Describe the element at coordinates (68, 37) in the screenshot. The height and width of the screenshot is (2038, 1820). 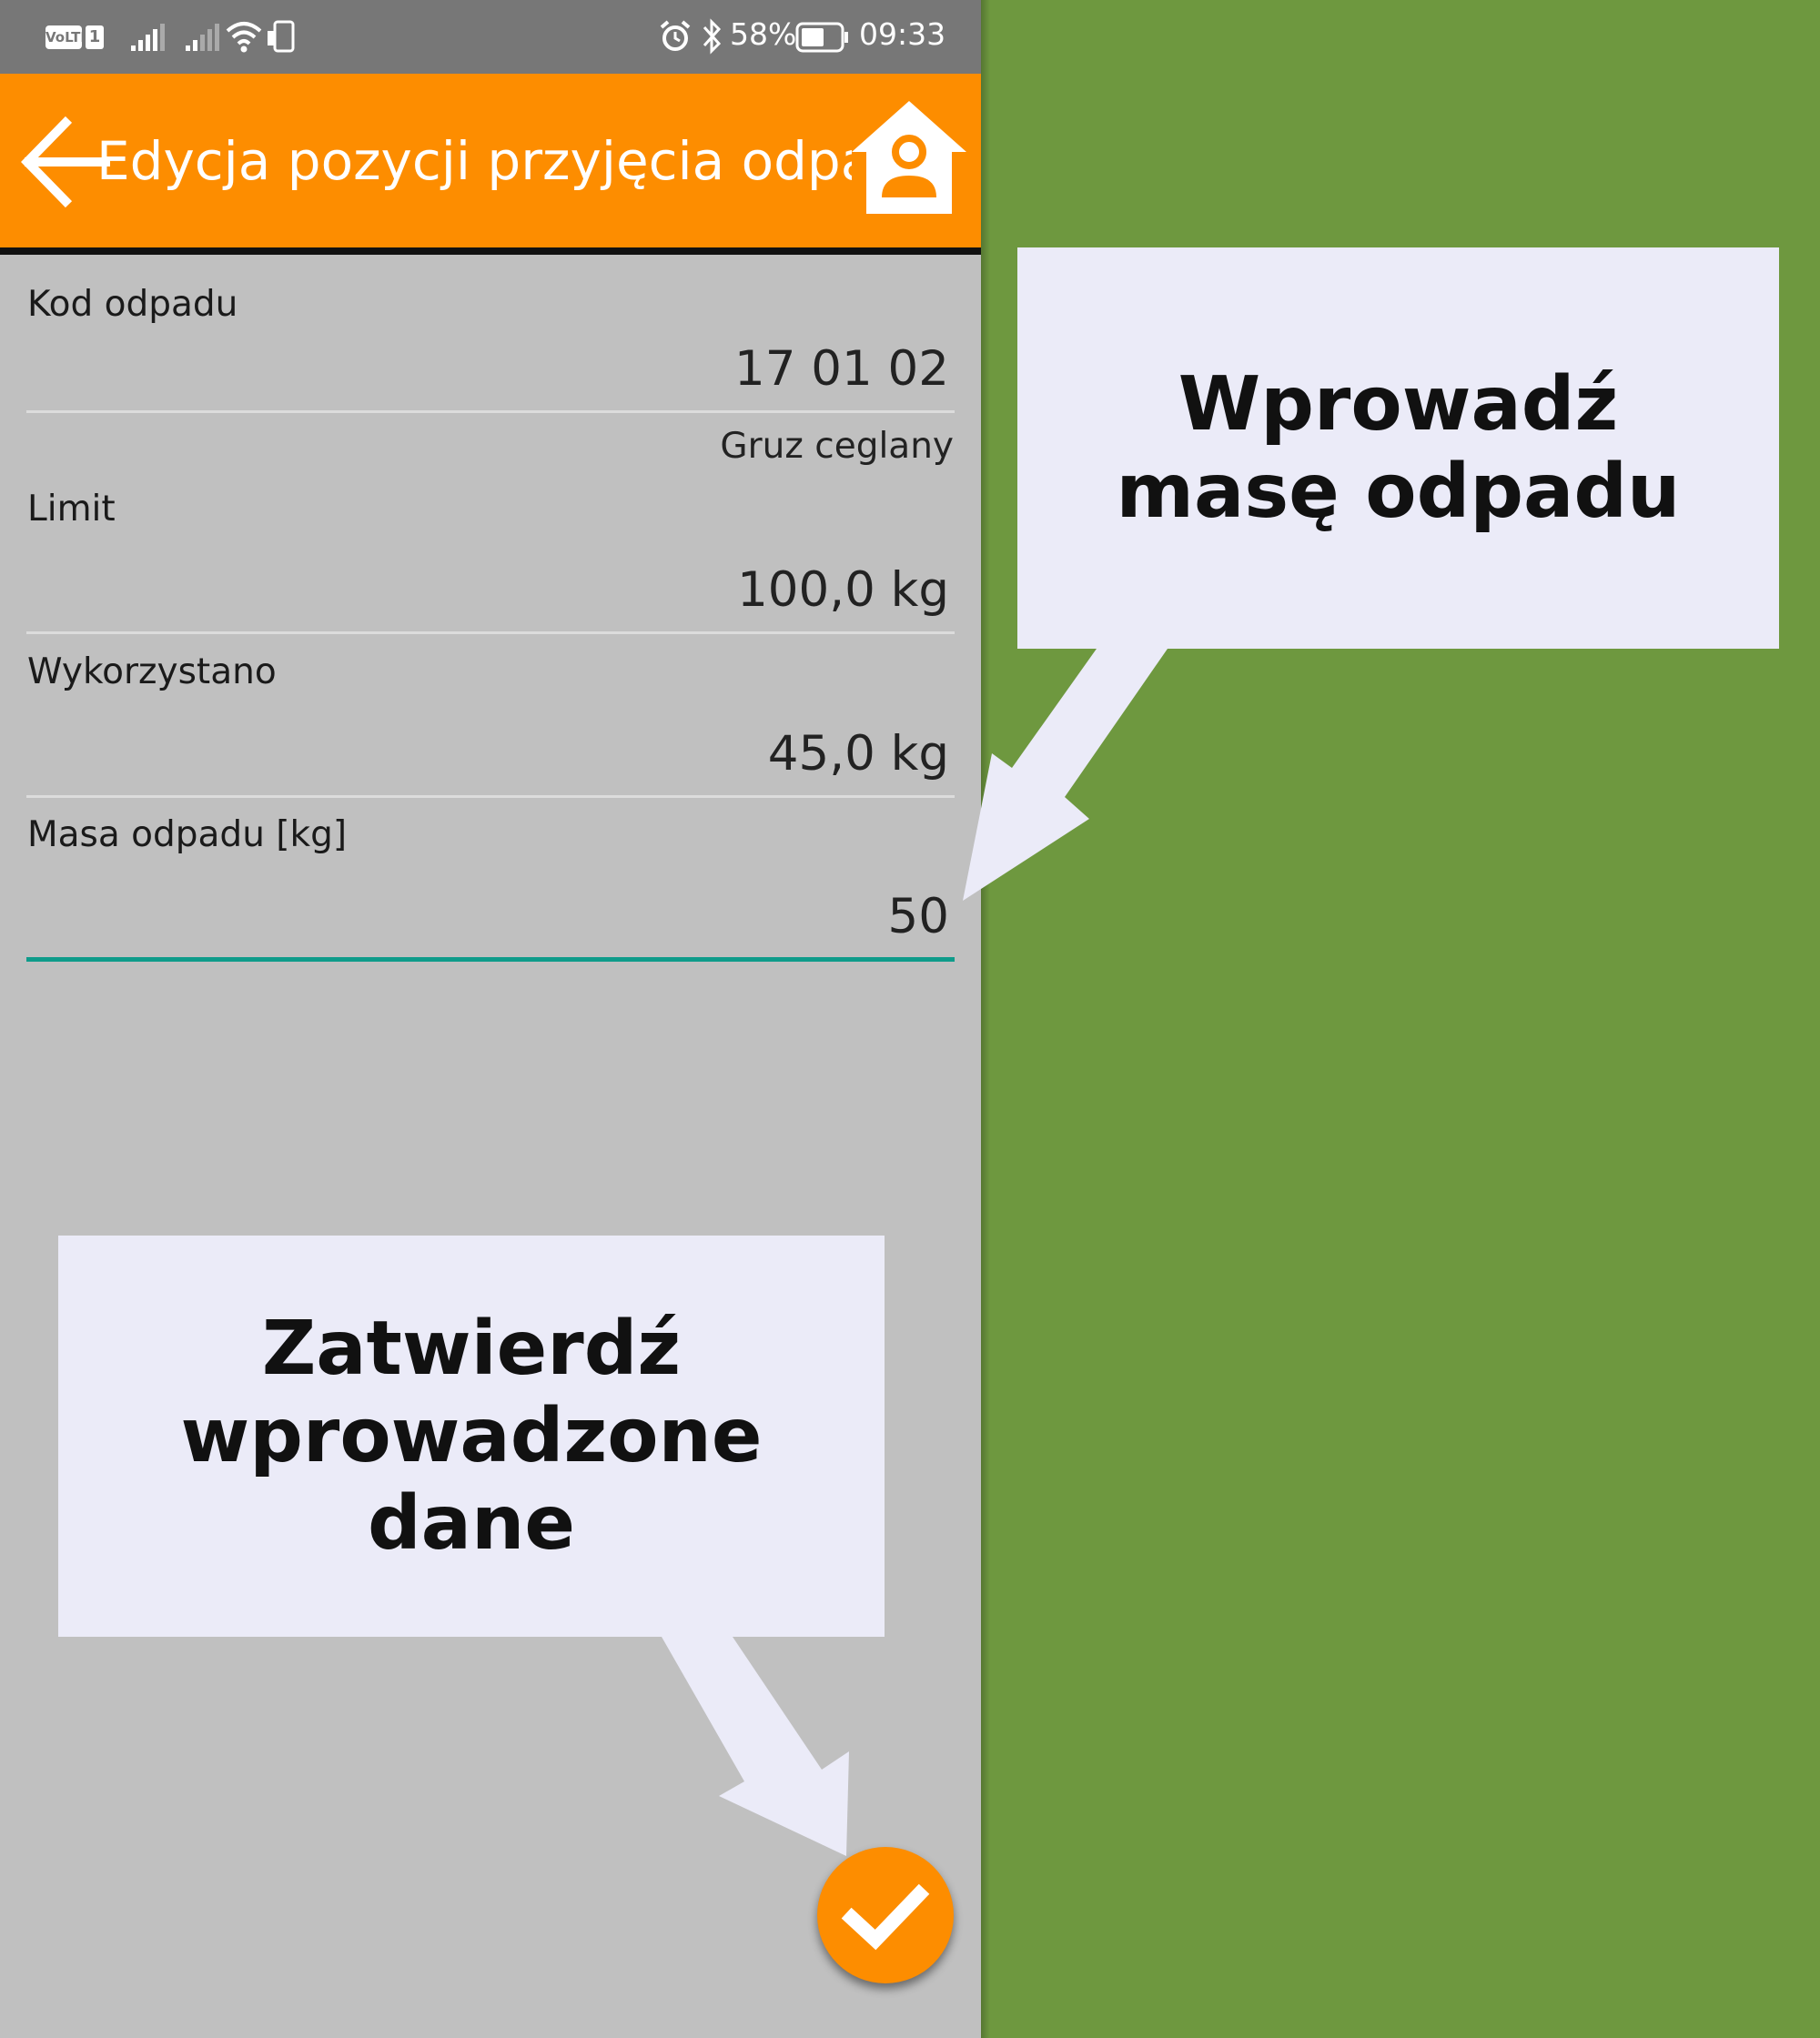
I see `volte-icon: VoLTE` at that location.